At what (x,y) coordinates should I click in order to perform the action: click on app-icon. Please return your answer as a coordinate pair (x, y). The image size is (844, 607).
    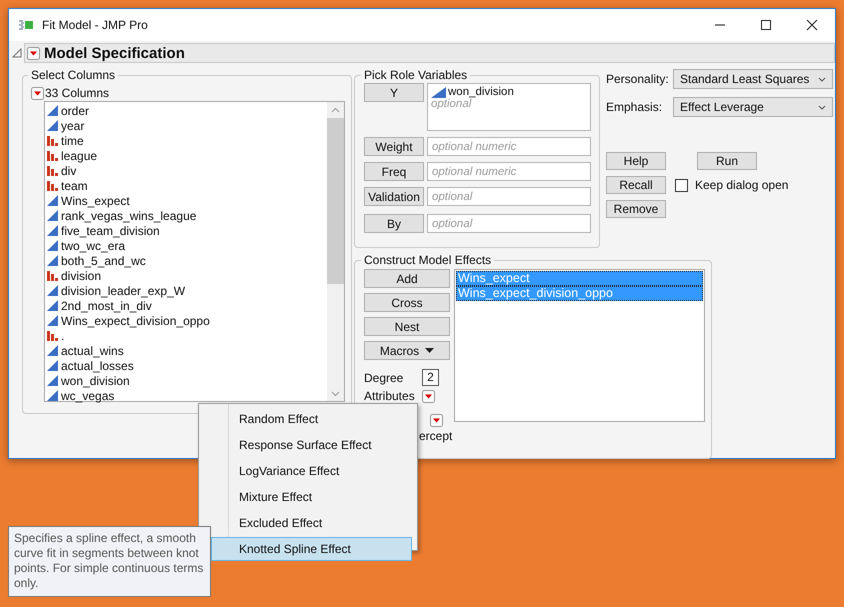
    Looking at the image, I should click on (26, 25).